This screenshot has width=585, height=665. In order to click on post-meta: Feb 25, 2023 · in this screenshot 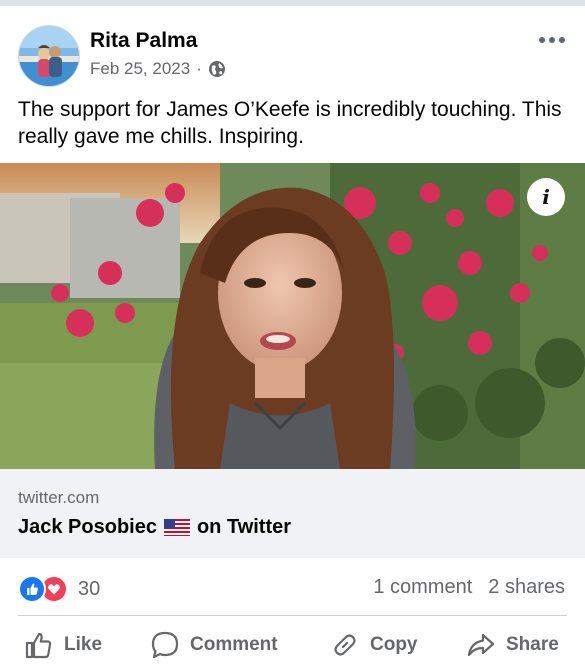, I will do `click(158, 69)`.